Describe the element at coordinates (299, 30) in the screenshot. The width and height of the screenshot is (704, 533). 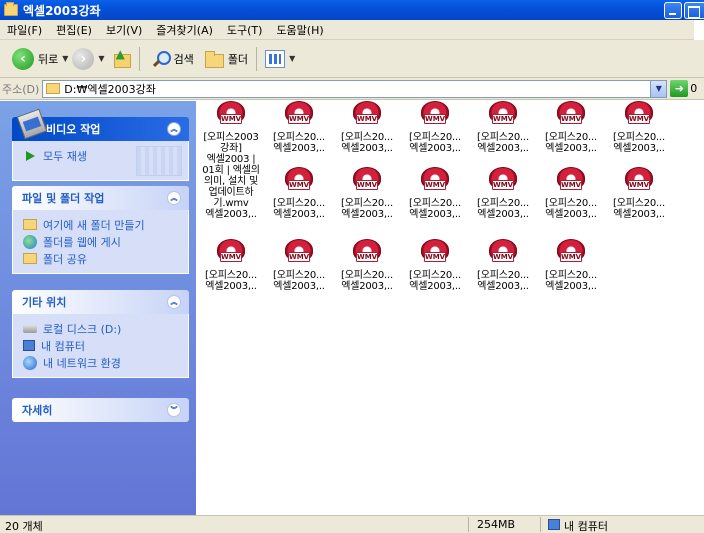
I see `menu-help: 도움말(H)` at that location.